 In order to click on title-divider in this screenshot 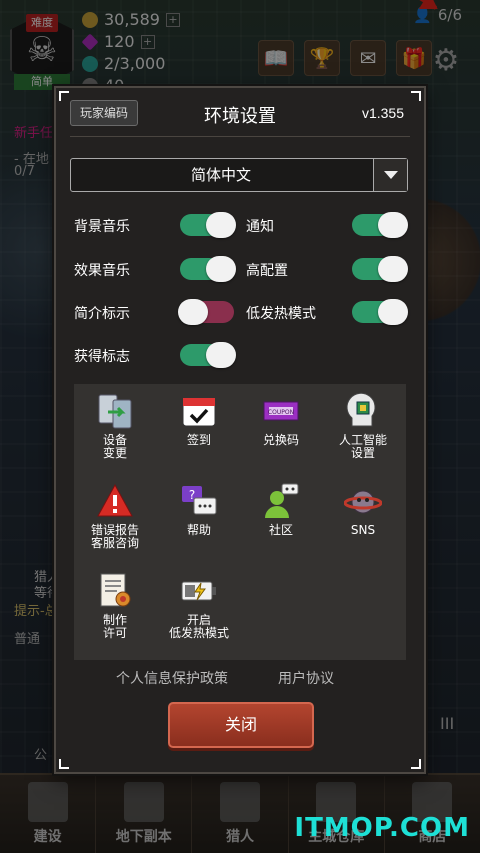, I will do `click(240, 136)`.